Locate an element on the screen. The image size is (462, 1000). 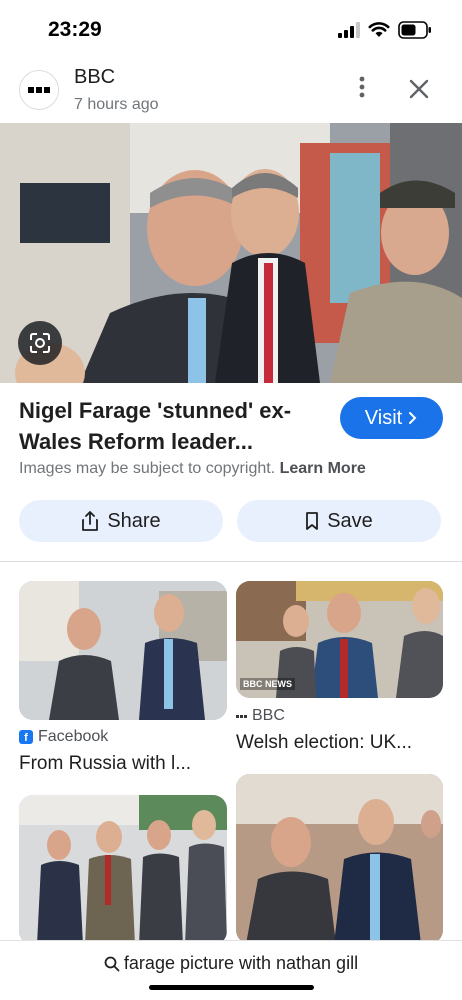
related-source-label: Facebook is located at coordinates (73, 736).